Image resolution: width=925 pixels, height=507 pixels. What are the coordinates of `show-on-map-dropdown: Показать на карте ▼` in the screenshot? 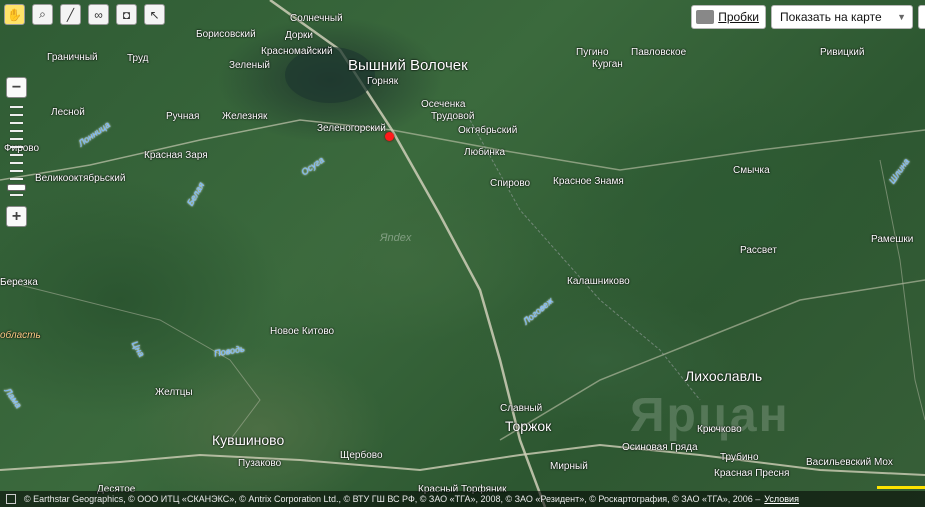 It's located at (842, 17).